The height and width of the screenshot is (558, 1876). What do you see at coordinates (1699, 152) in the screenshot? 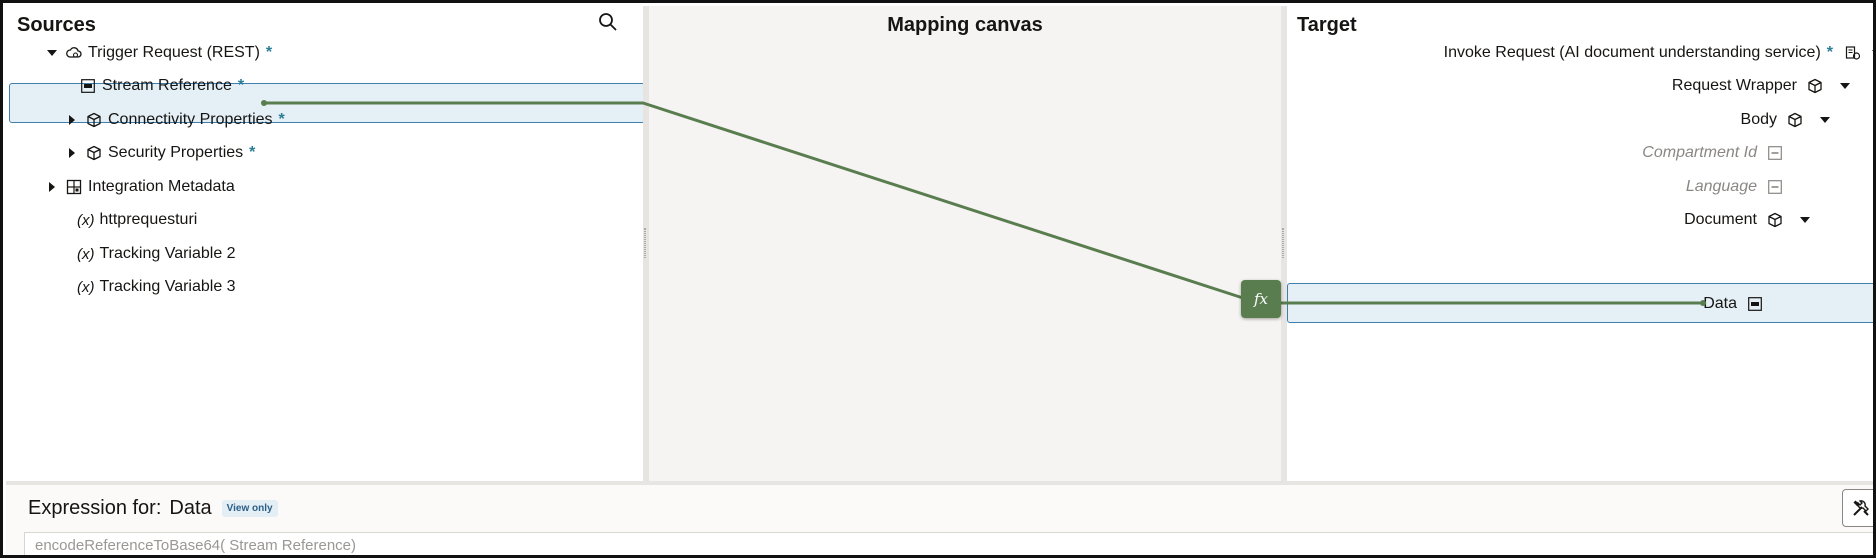
I see `target-item-label: Compartment Id` at bounding box center [1699, 152].